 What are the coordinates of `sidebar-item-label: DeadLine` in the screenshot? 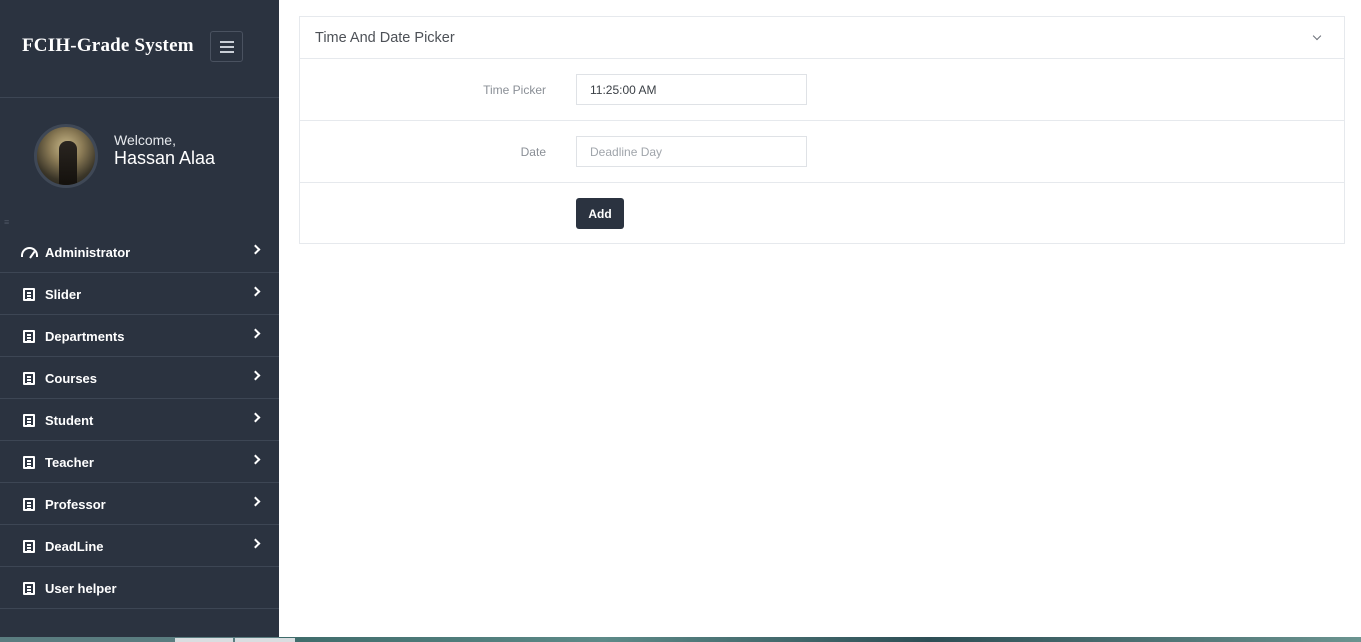 It's located at (74, 546).